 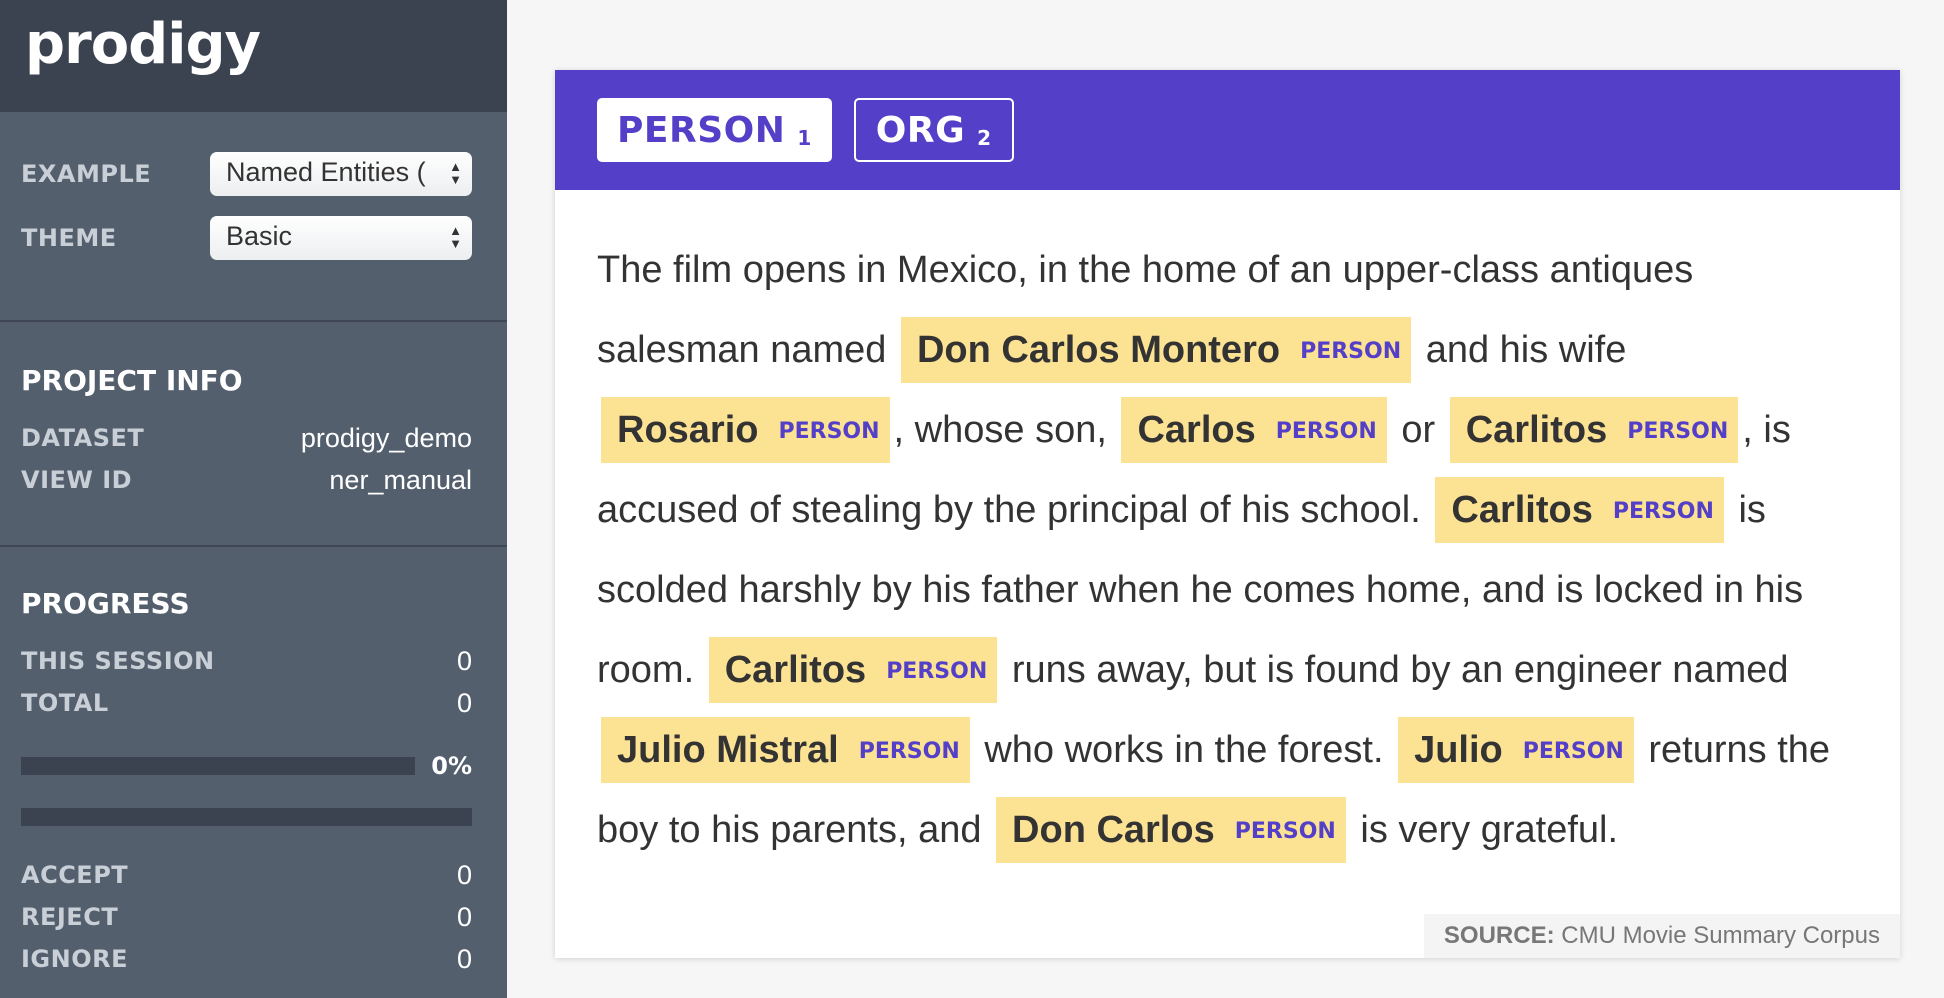 I want to click on source-note: SOURCE: CMU Movie Summary Corpus, so click(x=1661, y=936).